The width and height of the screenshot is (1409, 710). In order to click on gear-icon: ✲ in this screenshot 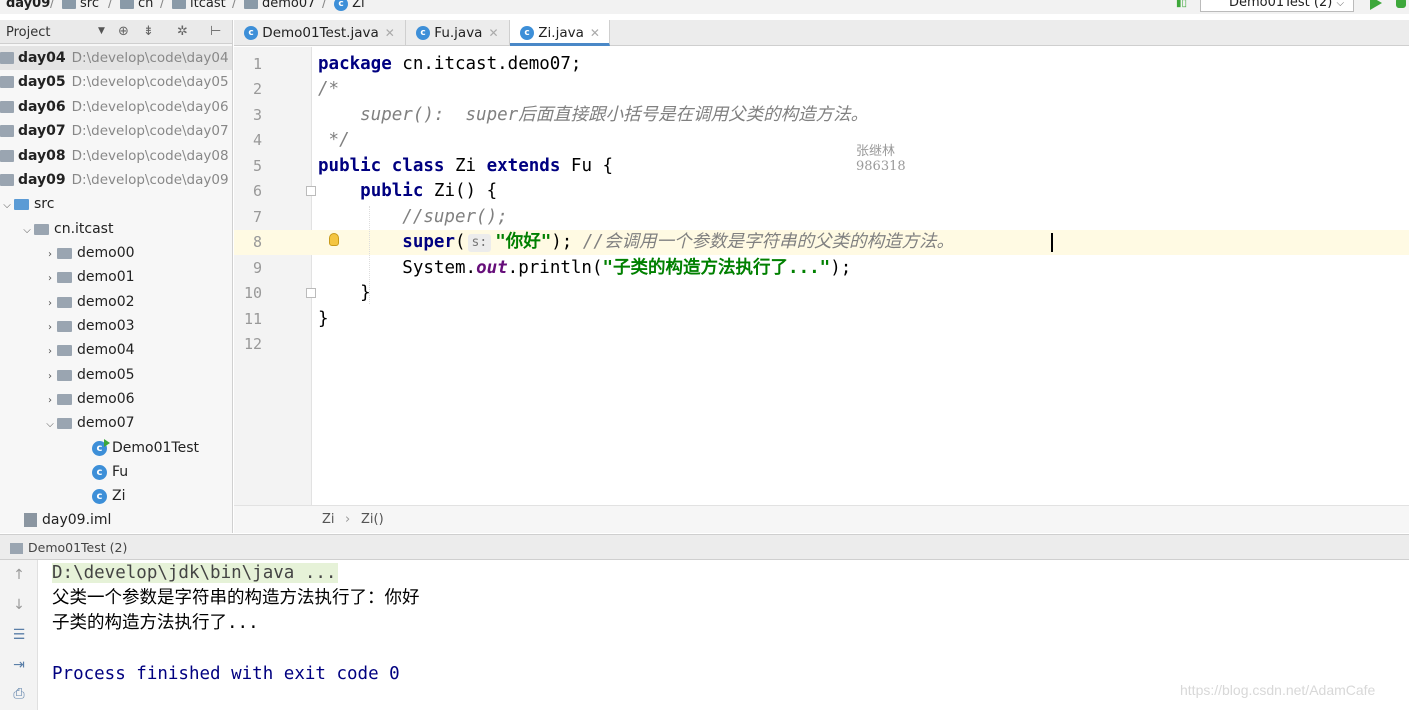, I will do `click(182, 31)`.